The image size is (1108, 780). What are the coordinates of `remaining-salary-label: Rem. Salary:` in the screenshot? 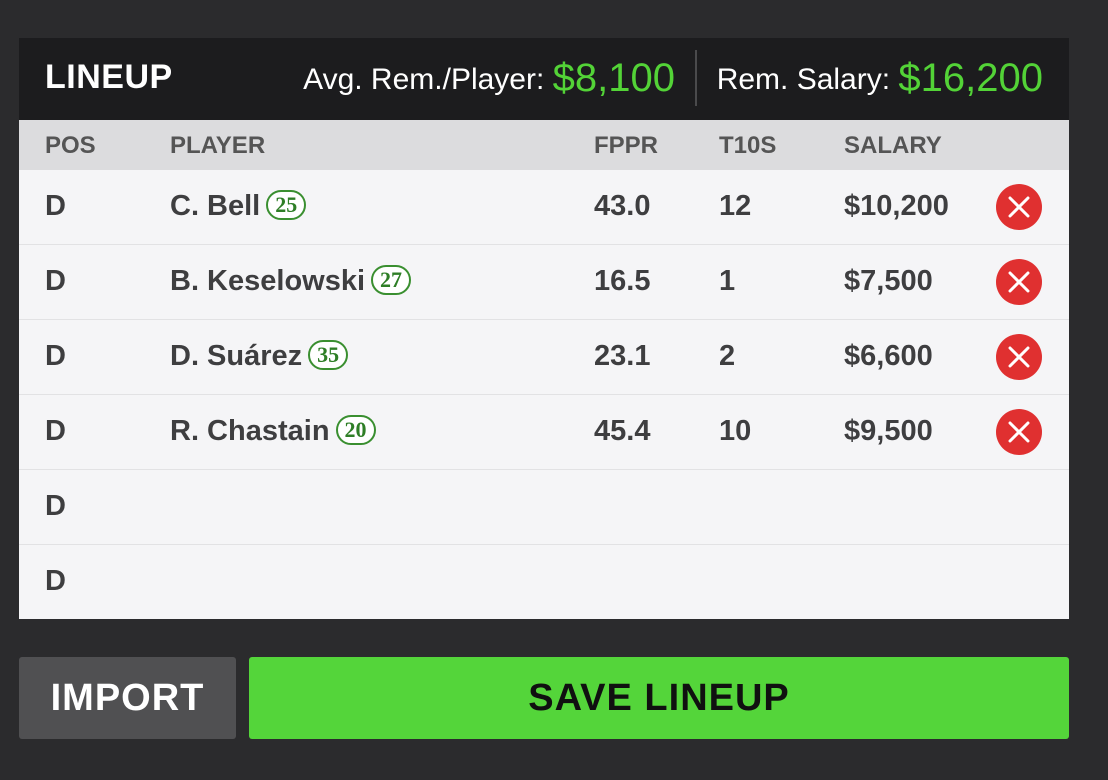 It's located at (807, 79).